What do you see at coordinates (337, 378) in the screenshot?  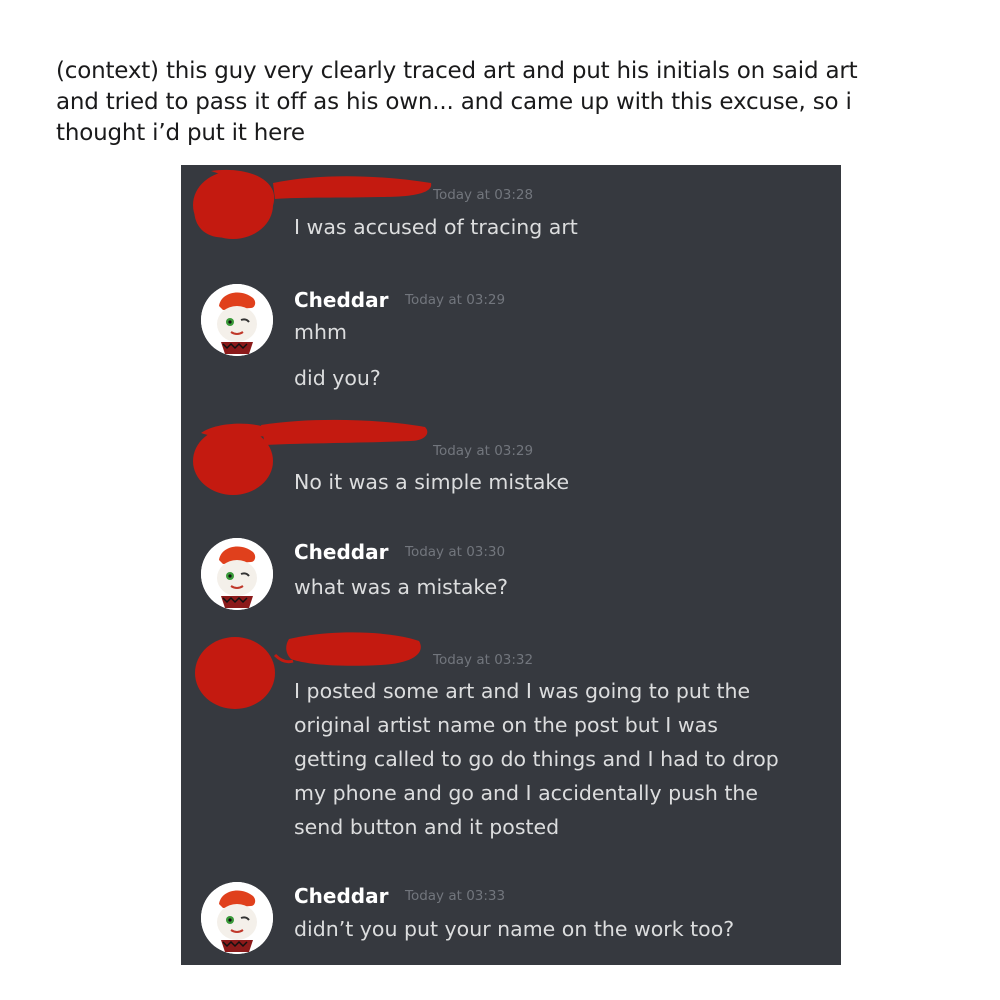 I see `message-text: did you?` at bounding box center [337, 378].